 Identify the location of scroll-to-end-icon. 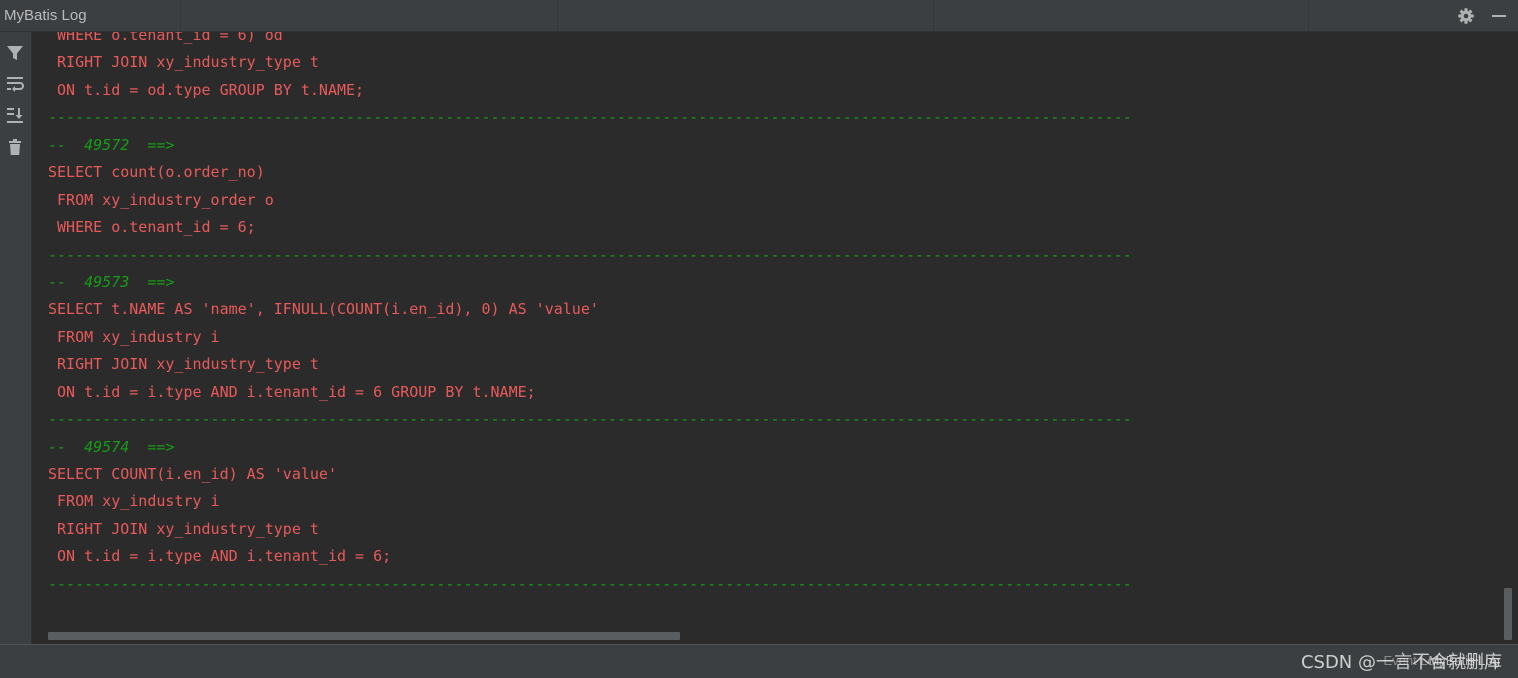
(15, 115).